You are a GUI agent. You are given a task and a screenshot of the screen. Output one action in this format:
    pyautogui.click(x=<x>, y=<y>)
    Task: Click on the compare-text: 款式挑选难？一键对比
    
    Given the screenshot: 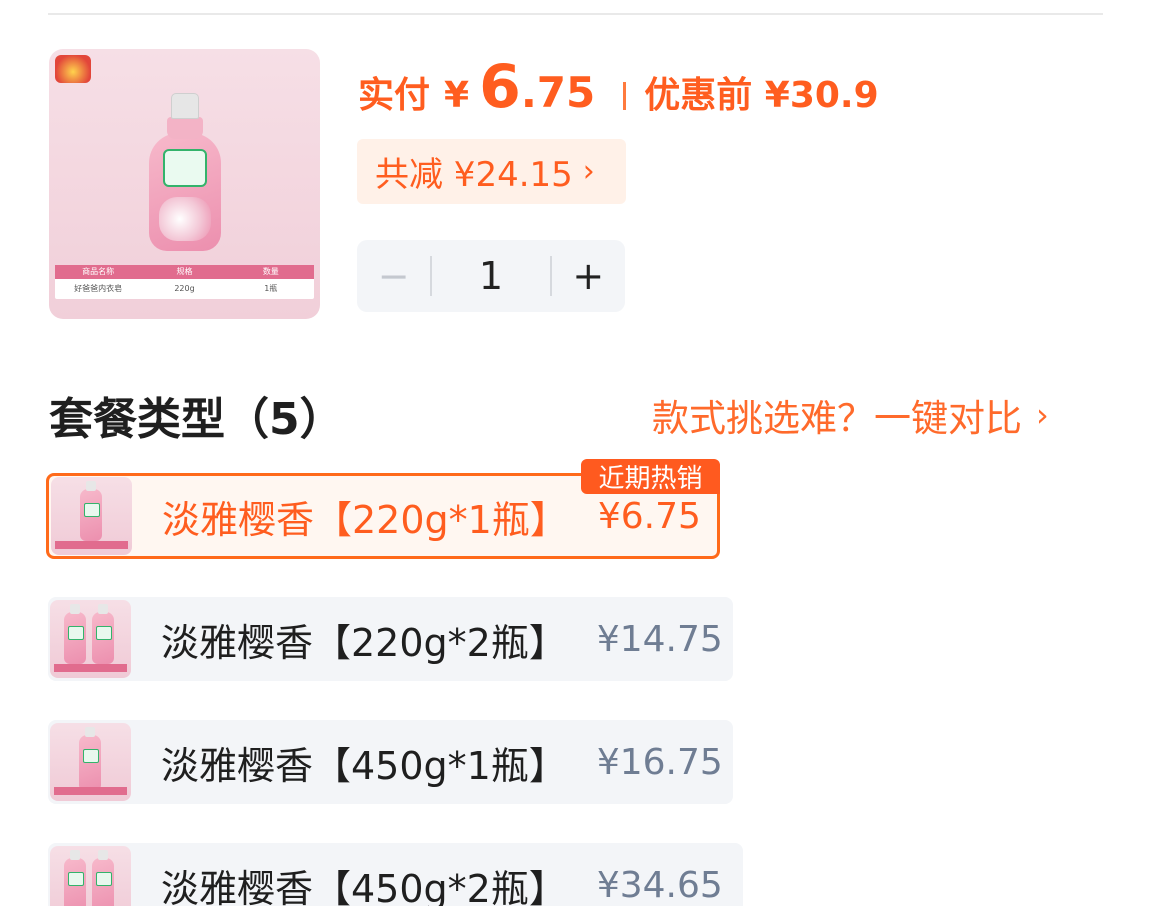 What is the action you would take?
    pyautogui.click(x=837, y=418)
    